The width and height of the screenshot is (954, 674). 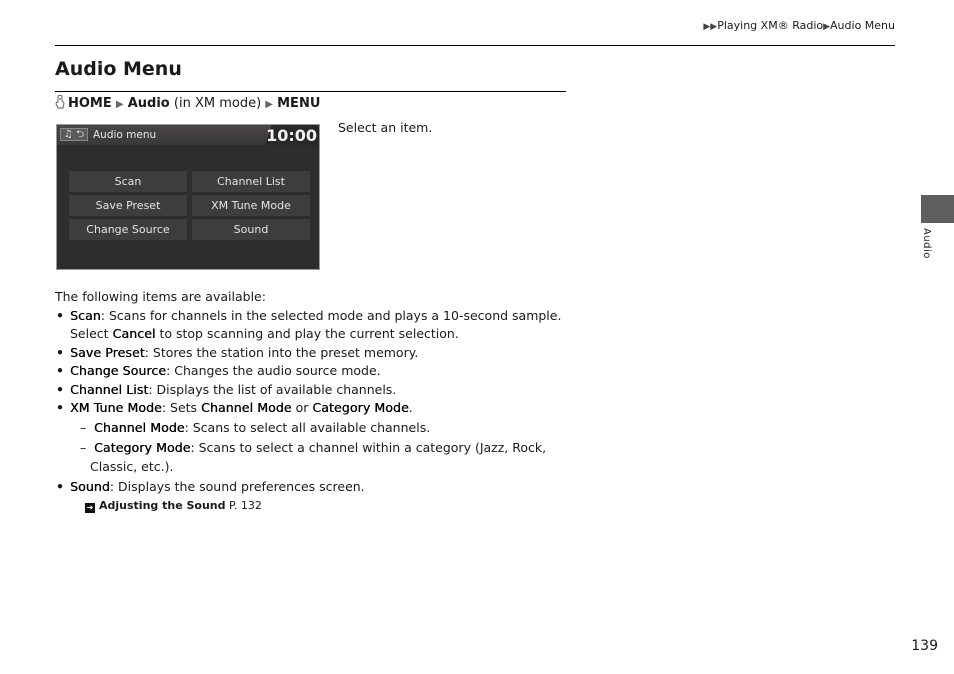 I want to click on nav-home: HOME, so click(x=90, y=103).